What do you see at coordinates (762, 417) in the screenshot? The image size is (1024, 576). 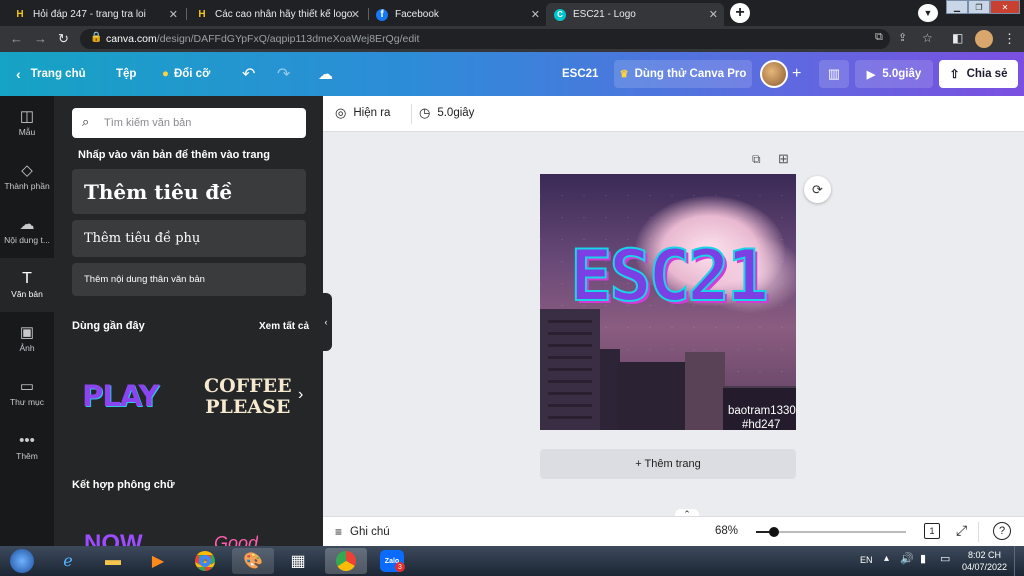 I see `credit-text: baotram1330 #hd247` at bounding box center [762, 417].